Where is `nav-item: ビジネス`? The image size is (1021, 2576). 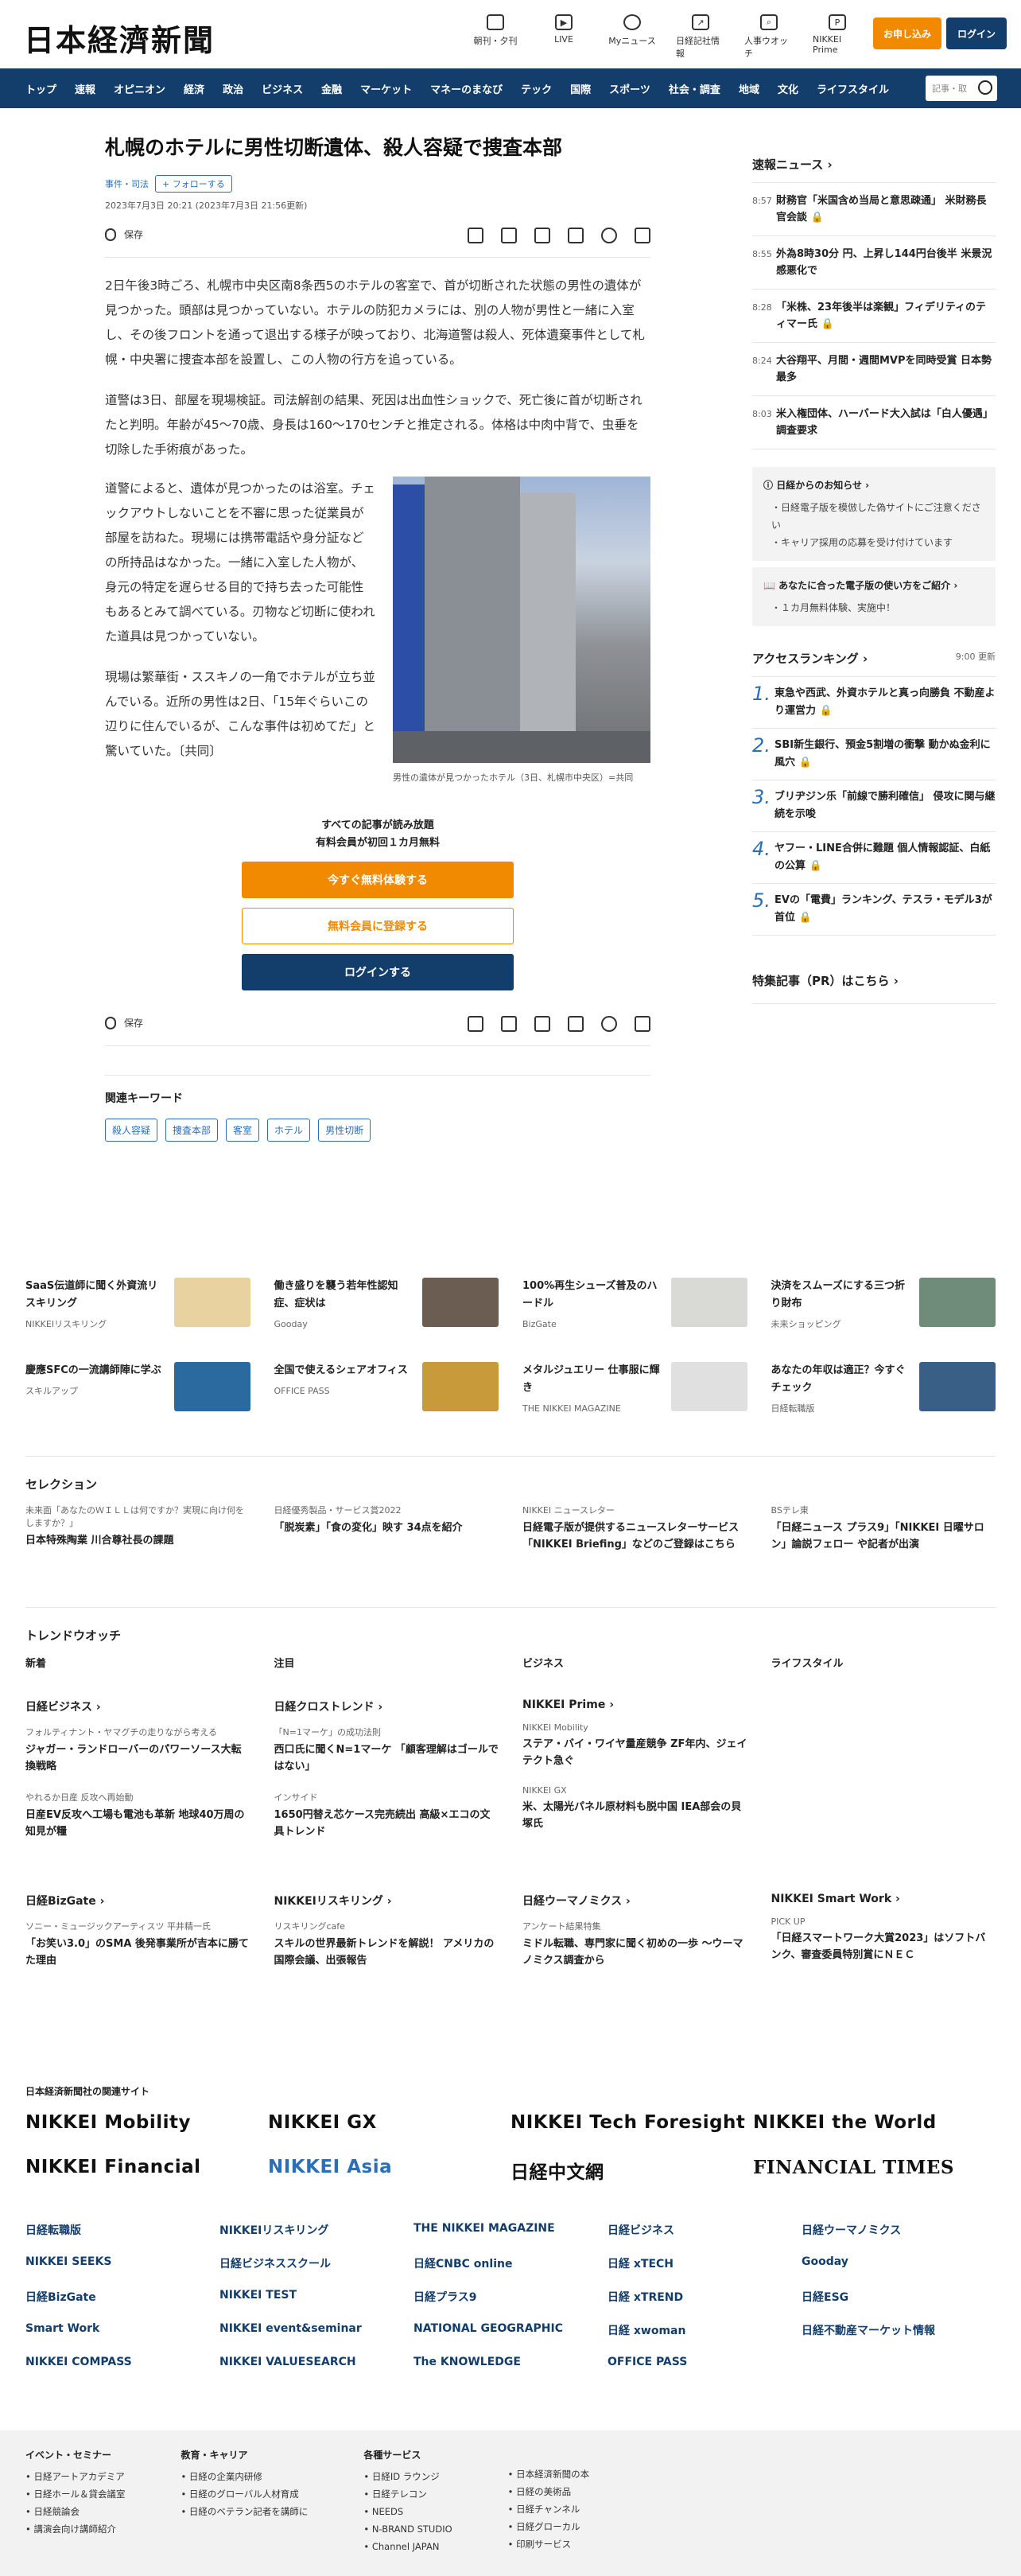 nav-item: ビジネス is located at coordinates (282, 89).